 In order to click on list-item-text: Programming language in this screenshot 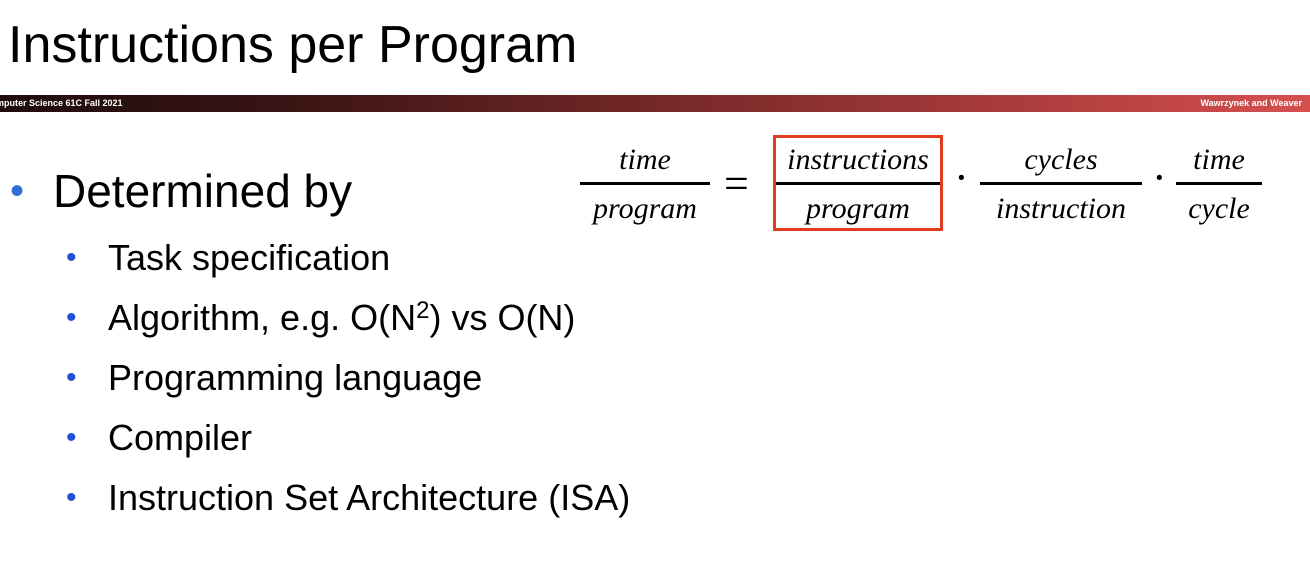, I will do `click(295, 378)`.